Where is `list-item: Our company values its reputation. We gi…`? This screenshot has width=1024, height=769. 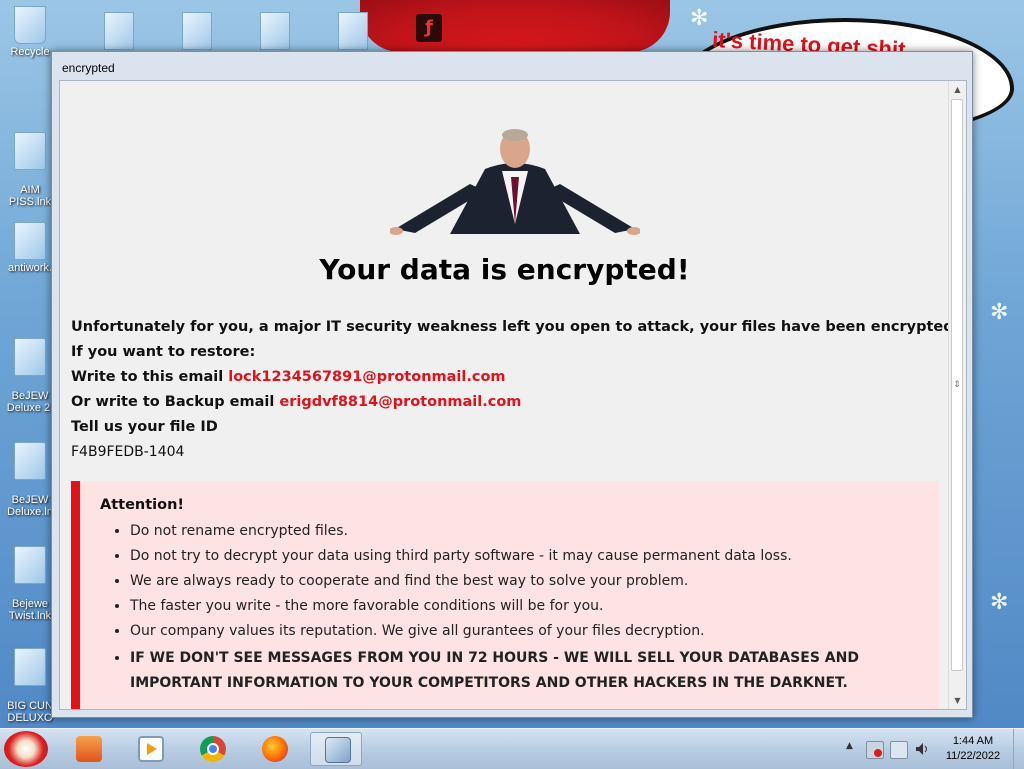
list-item: Our company values its reputation. We gi… is located at coordinates (534, 633).